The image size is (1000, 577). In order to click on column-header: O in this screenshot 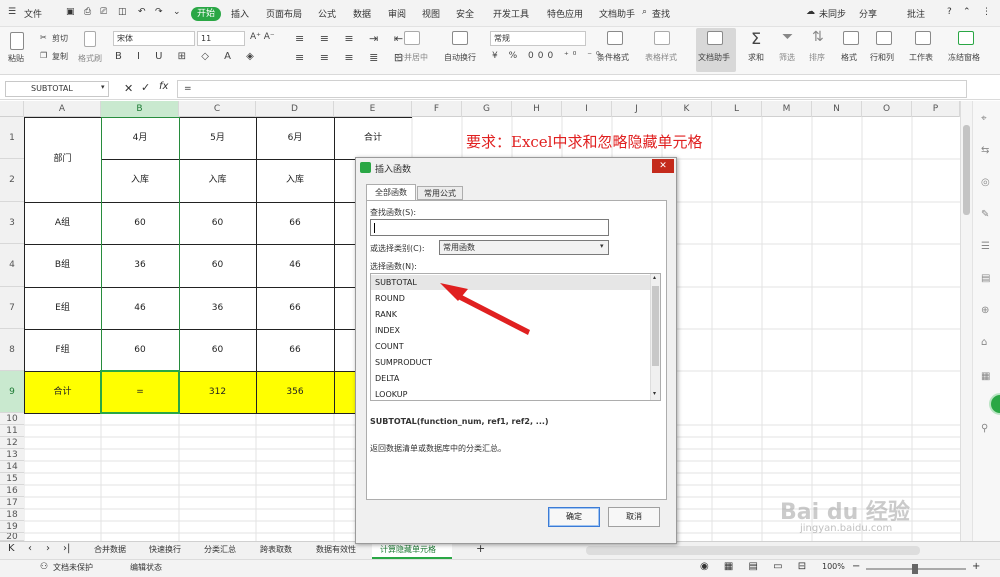, I will do `click(887, 109)`.